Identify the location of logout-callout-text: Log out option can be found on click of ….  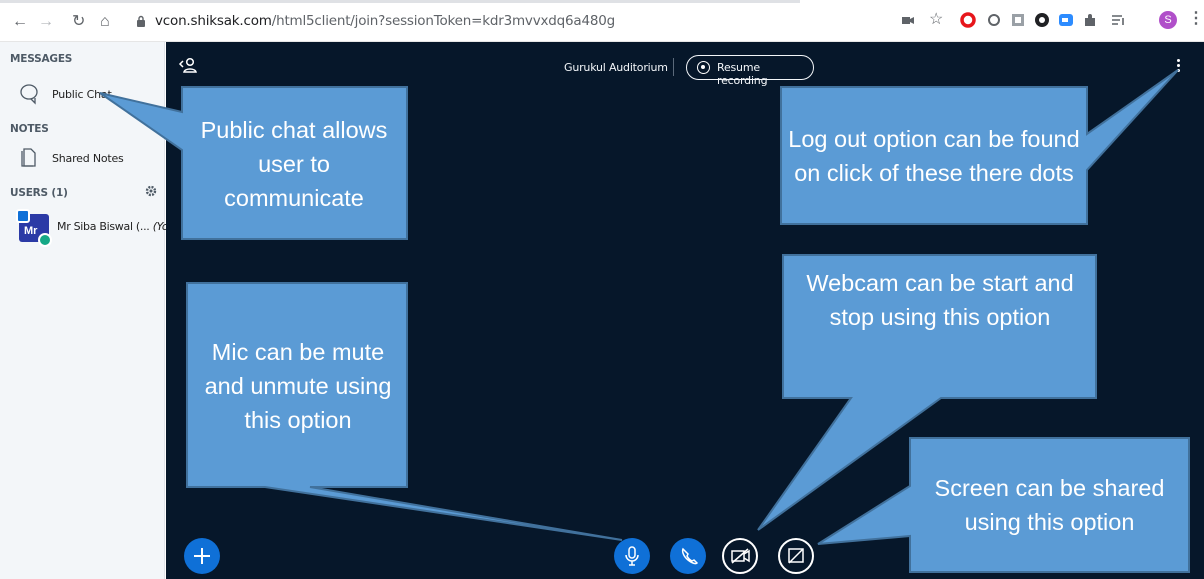
(934, 156).